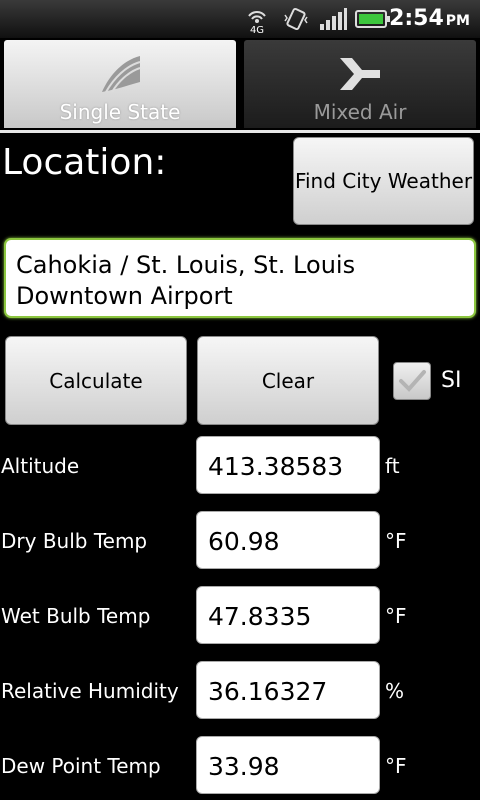  Describe the element at coordinates (84, 162) in the screenshot. I see `location-label: Location:` at that location.